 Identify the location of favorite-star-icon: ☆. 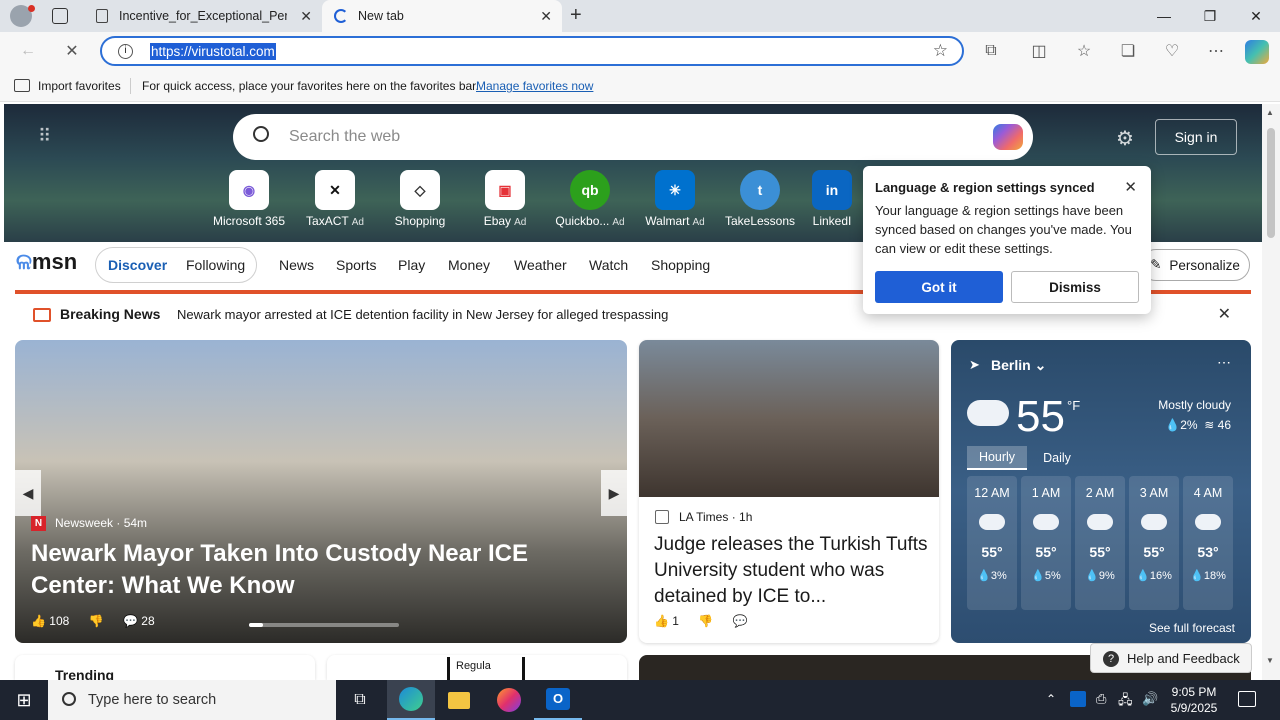
(940, 51).